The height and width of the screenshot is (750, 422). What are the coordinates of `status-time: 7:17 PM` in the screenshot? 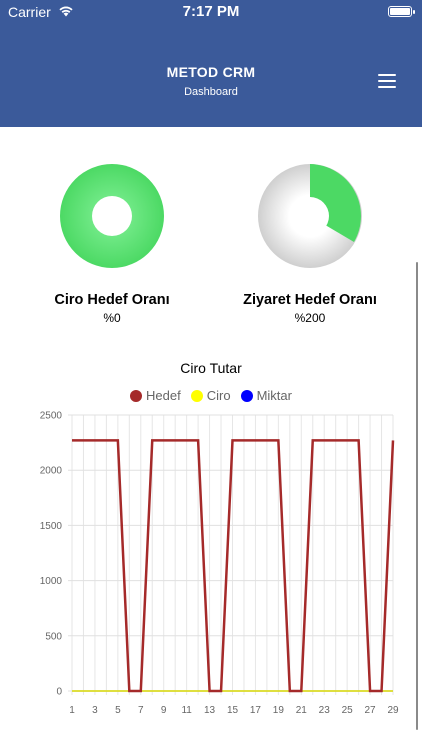 It's located at (211, 11).